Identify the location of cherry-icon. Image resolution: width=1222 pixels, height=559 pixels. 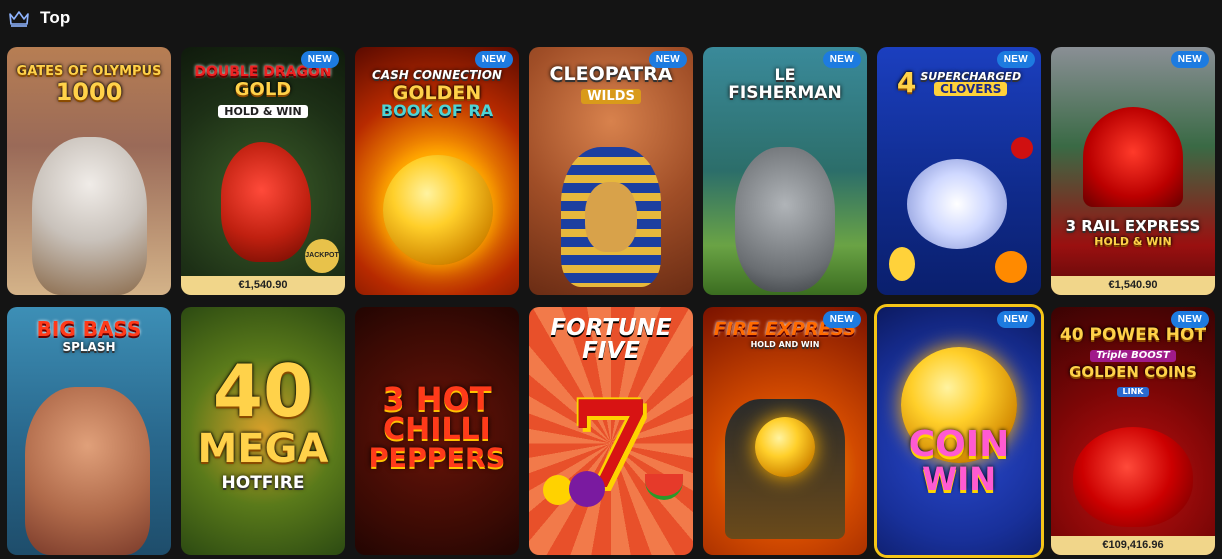
(1022, 148).